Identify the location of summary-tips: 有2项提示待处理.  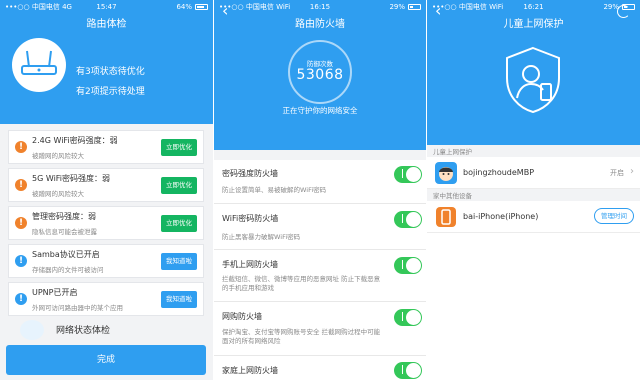
(110, 92).